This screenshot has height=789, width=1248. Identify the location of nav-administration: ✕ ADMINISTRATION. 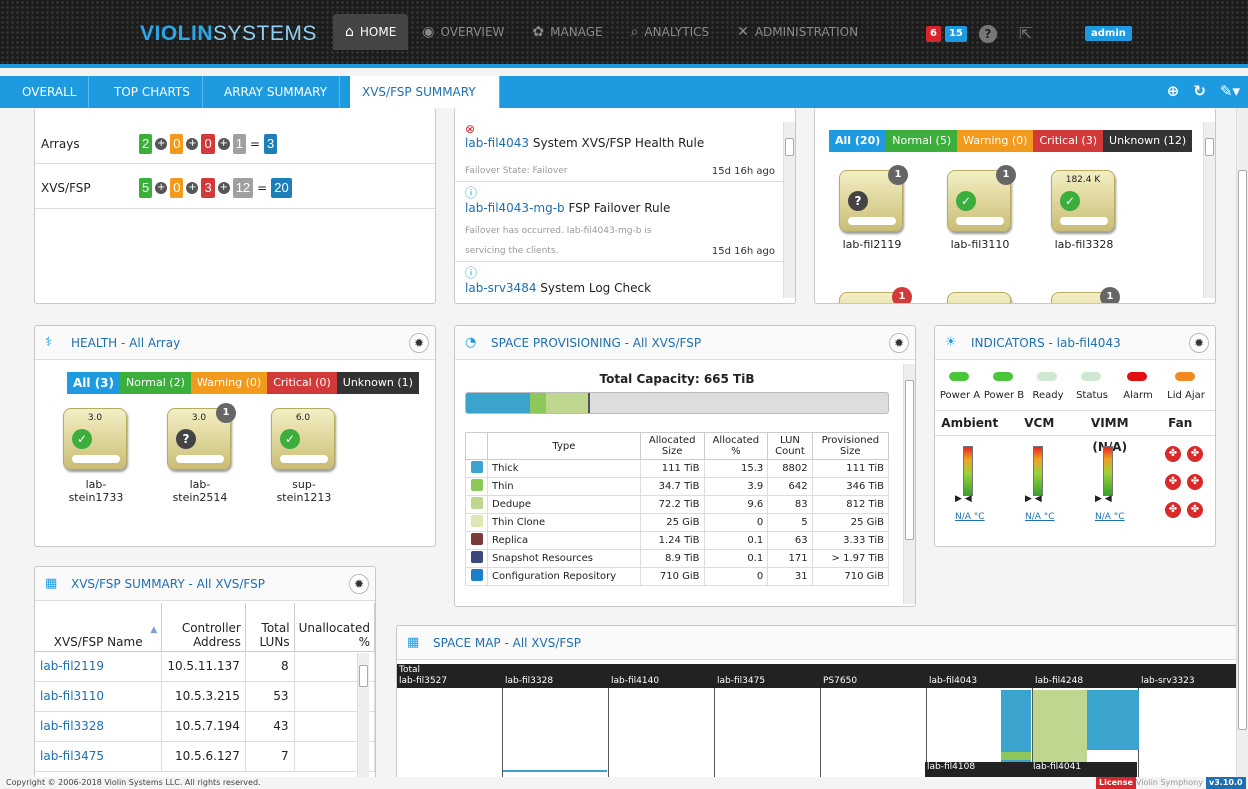
(797, 32).